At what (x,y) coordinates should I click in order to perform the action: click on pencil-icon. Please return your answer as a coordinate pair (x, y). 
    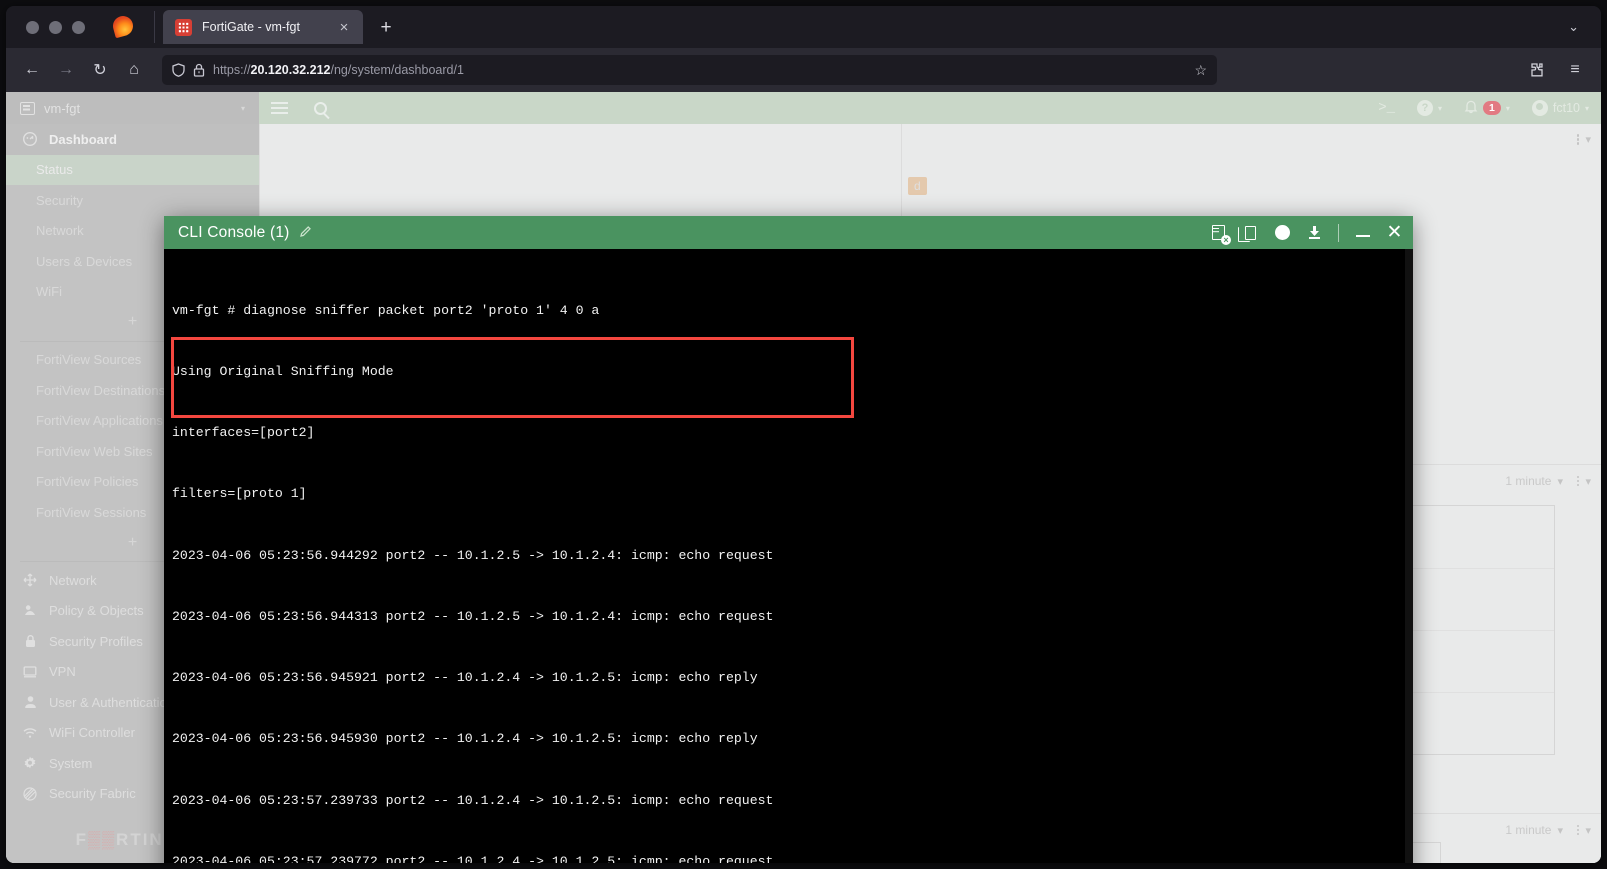
    Looking at the image, I should click on (305, 233).